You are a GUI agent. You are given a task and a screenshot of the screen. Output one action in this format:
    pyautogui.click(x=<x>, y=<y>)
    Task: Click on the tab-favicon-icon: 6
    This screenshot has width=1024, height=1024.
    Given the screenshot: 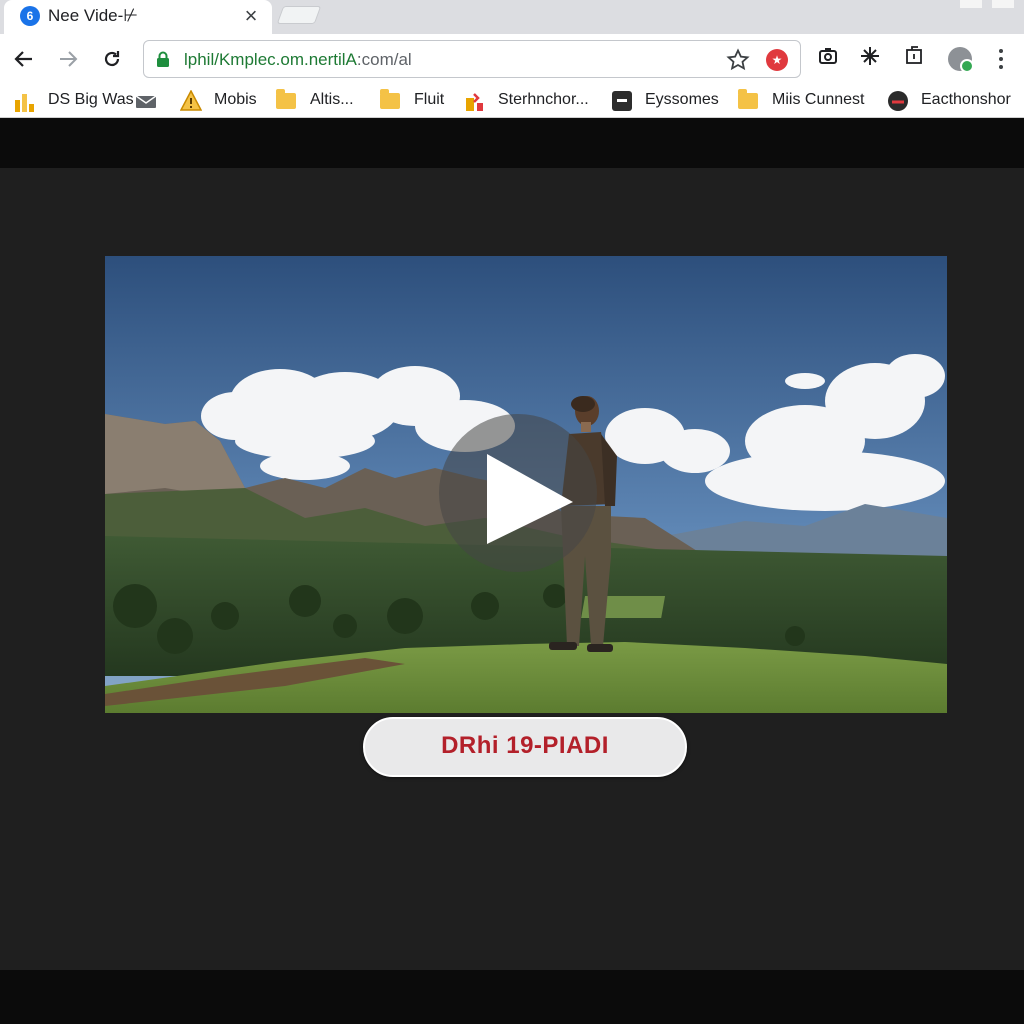 What is the action you would take?
    pyautogui.click(x=30, y=16)
    